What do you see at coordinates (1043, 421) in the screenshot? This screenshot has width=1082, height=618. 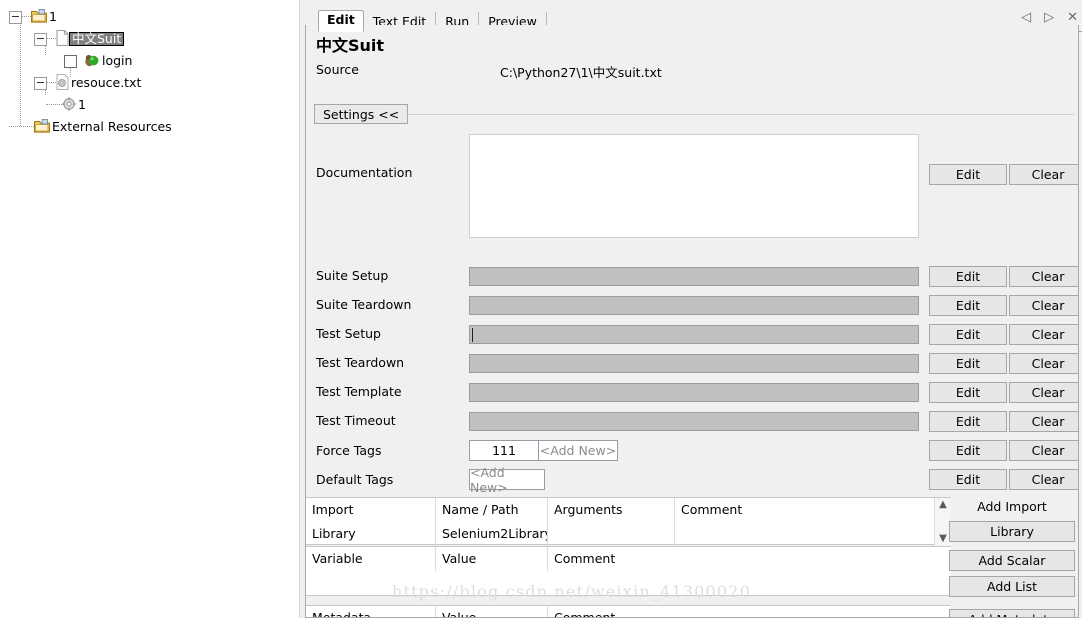 I see `clear-button-test-timeout: Clear` at bounding box center [1043, 421].